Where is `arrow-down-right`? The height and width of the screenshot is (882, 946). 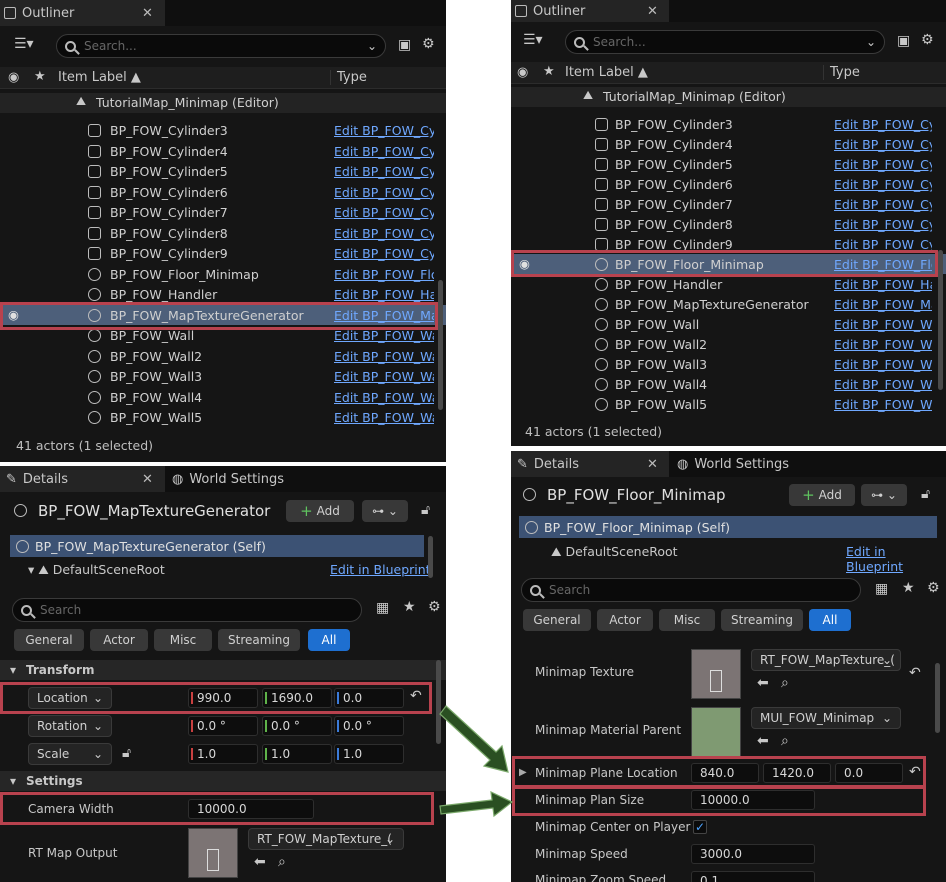
arrow-down-right is located at coordinates (474, 739).